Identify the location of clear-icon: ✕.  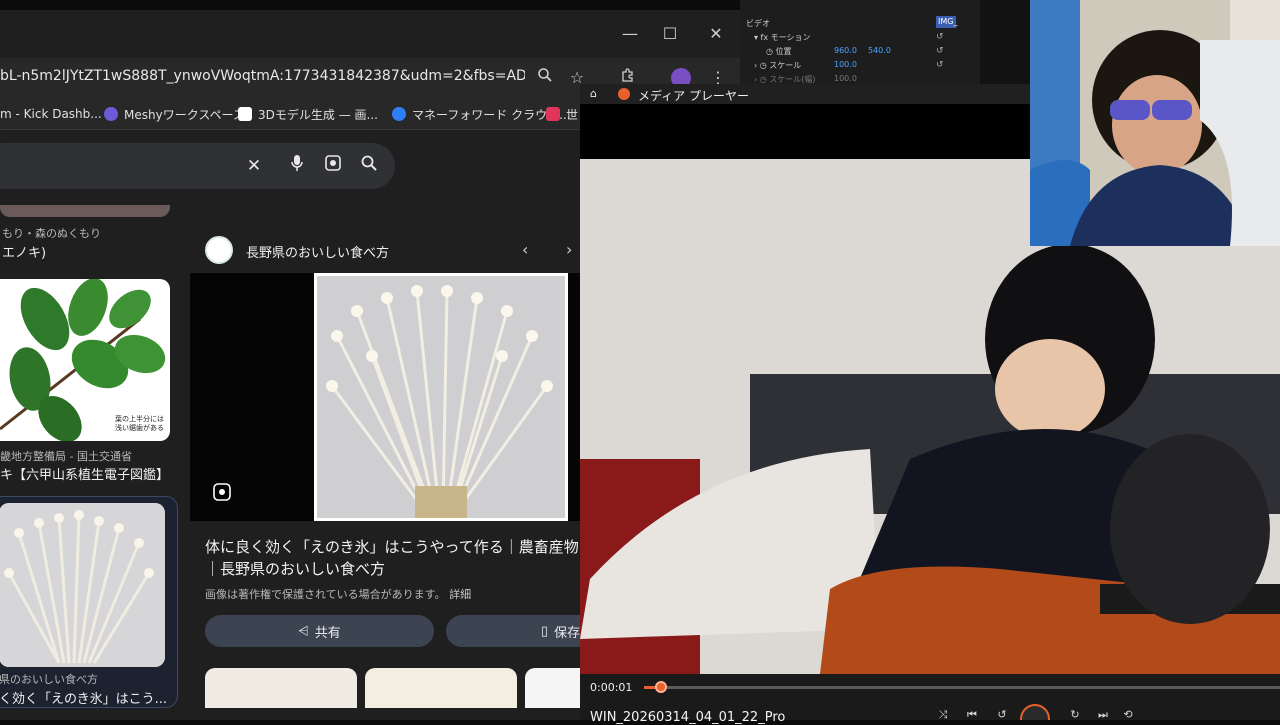
(254, 166).